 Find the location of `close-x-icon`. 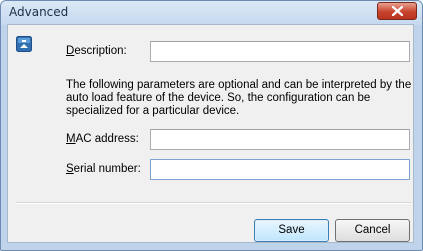

close-x-icon is located at coordinates (397, 11).